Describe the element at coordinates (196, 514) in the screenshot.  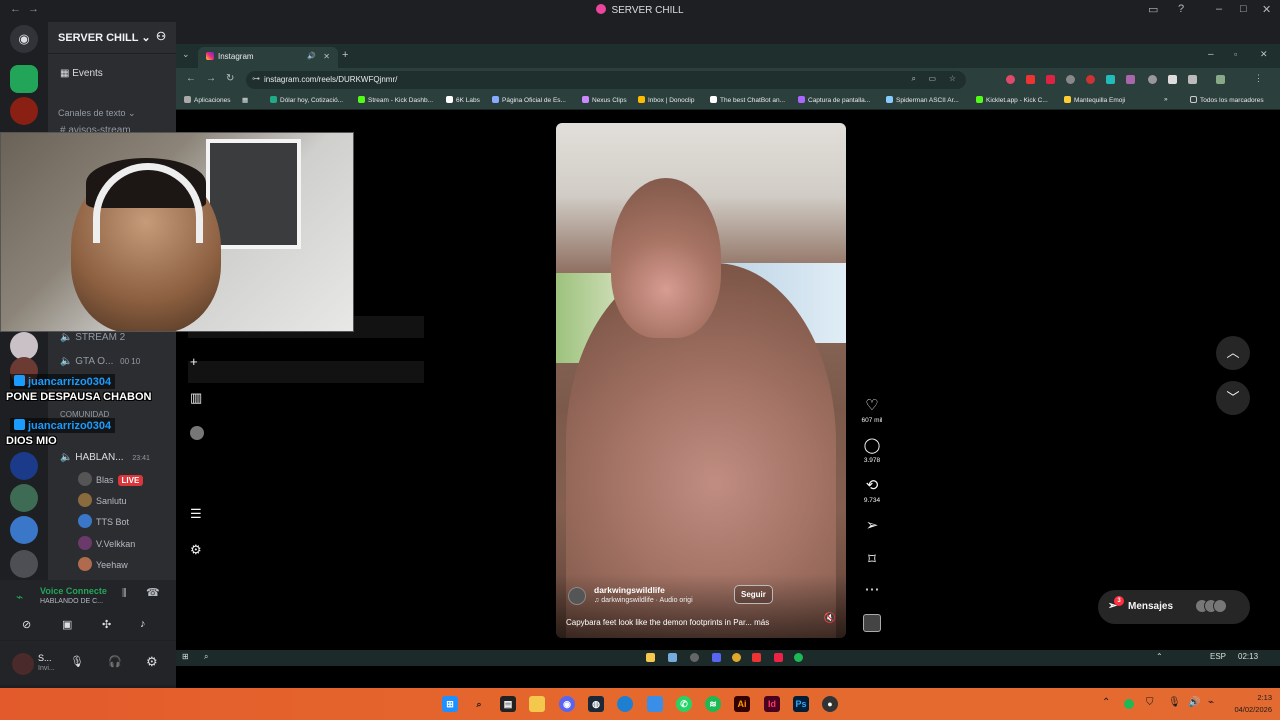
I see `menu-hamburger-icon: ☰` at that location.